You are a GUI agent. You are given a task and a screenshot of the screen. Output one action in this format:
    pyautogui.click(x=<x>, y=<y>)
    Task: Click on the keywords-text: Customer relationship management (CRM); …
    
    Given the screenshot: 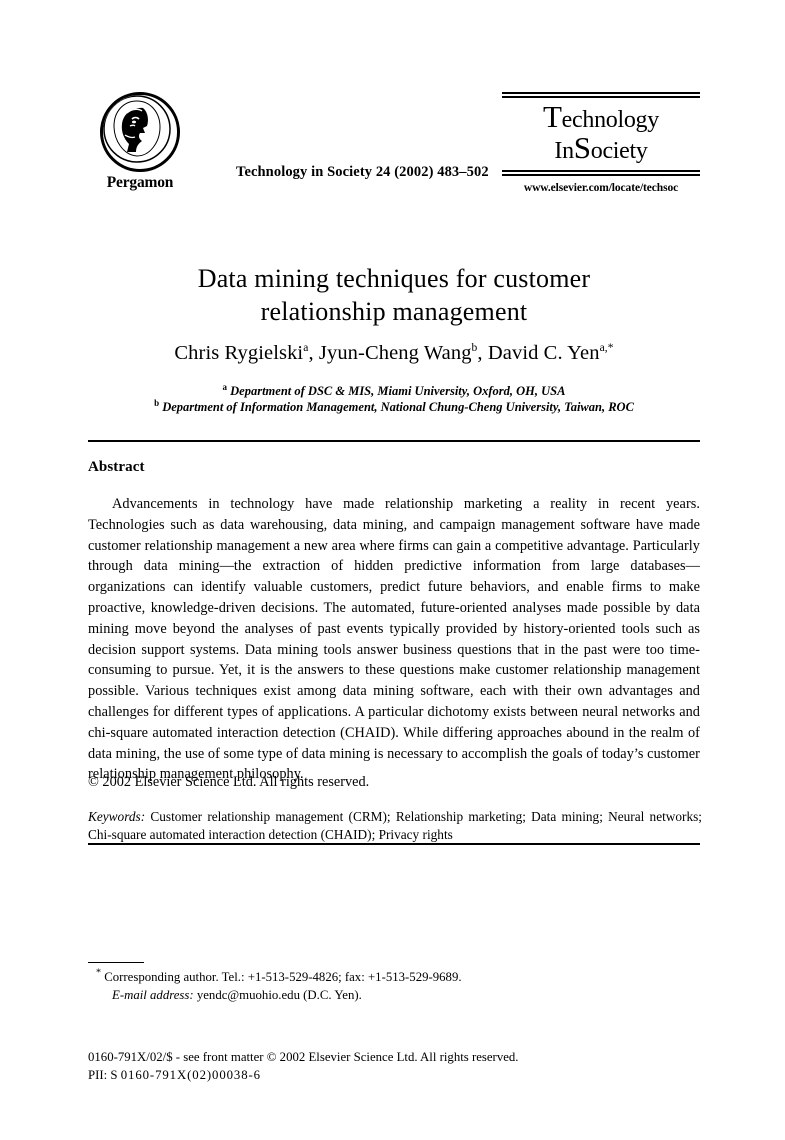 What is the action you would take?
    pyautogui.click(x=395, y=825)
    